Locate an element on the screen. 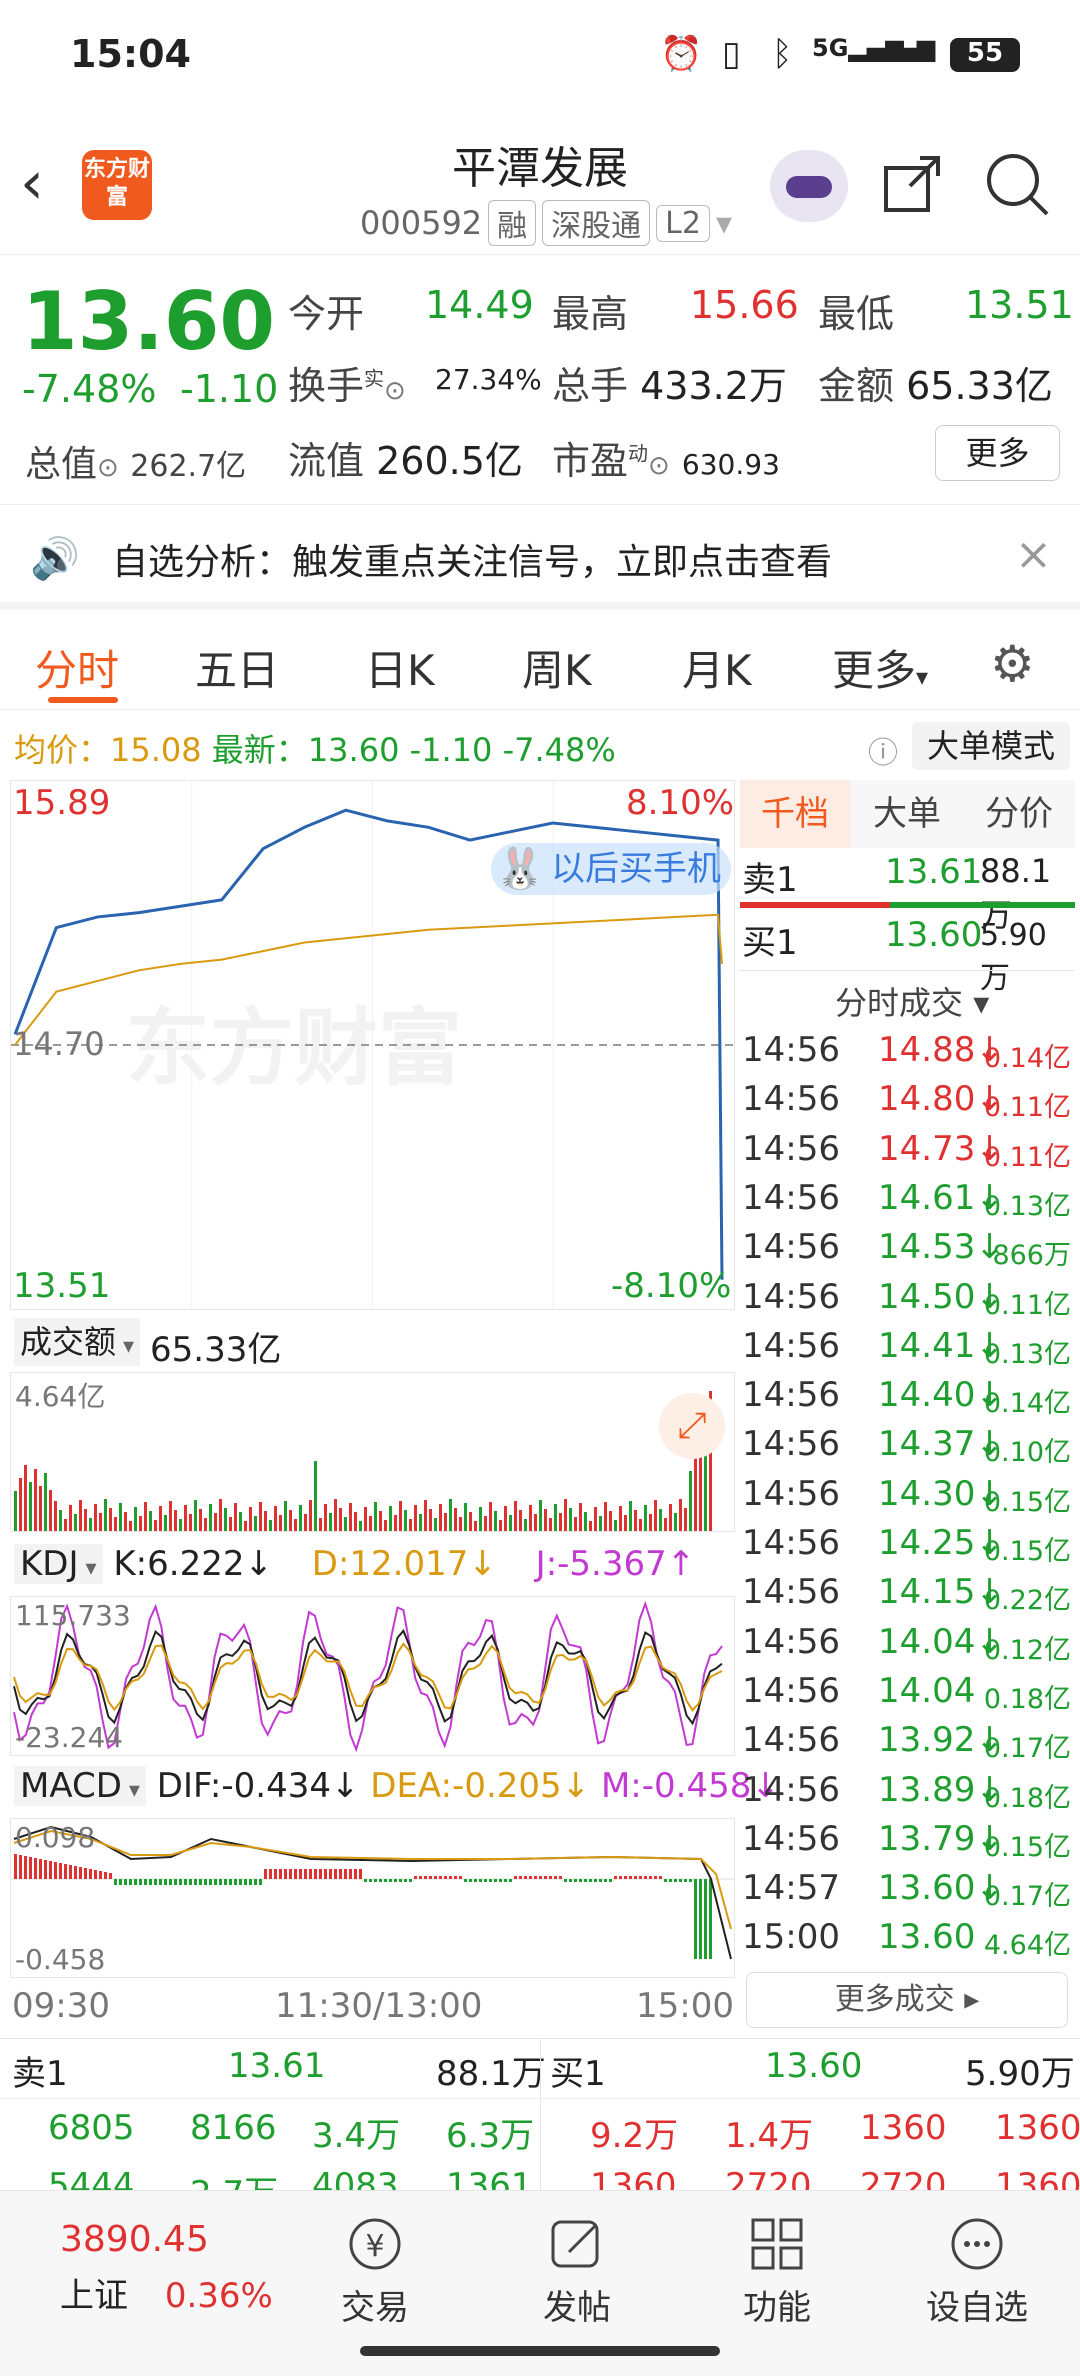 Image resolution: width=1080 pixels, height=2376 pixels. trades-header: 分时成交 ▾ is located at coordinates (912, 1001).